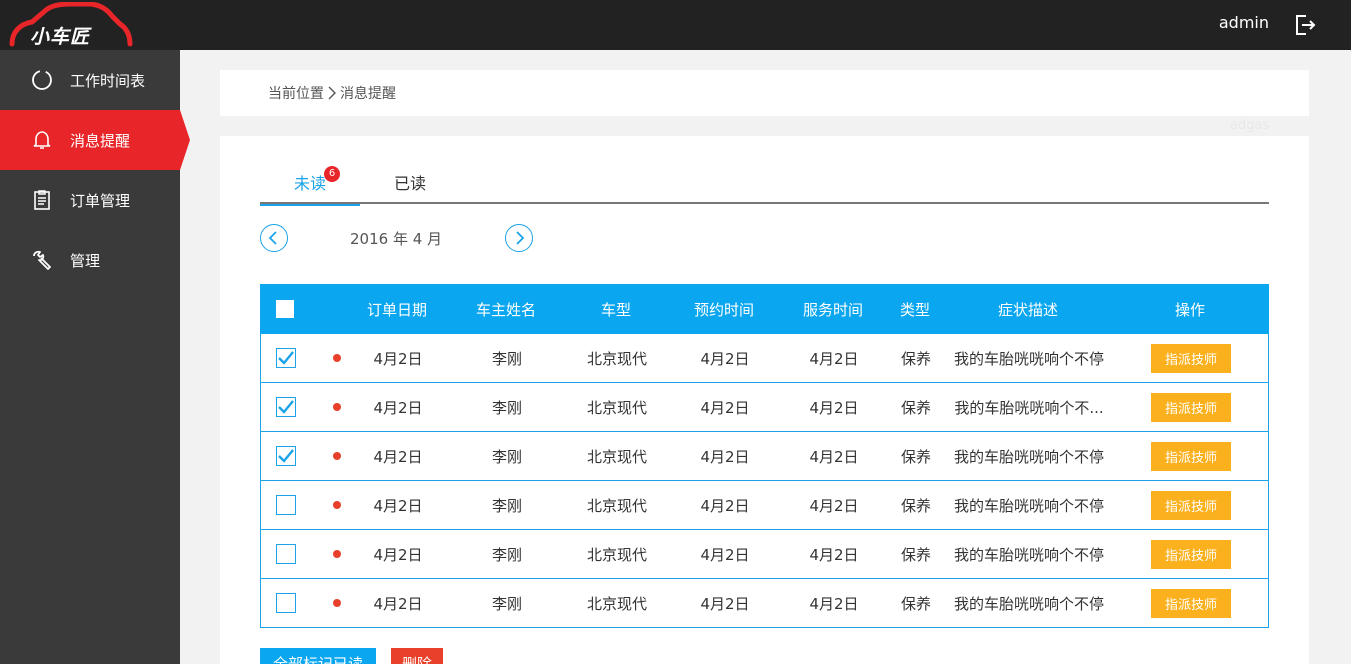 This screenshot has width=1351, height=664. I want to click on sidebar-item-orders: 订单管理, so click(90, 200).